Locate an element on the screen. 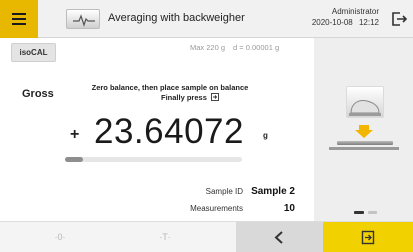 The height and width of the screenshot is (252, 413). instruction-line-2: Finally press is located at coordinates (190, 98).